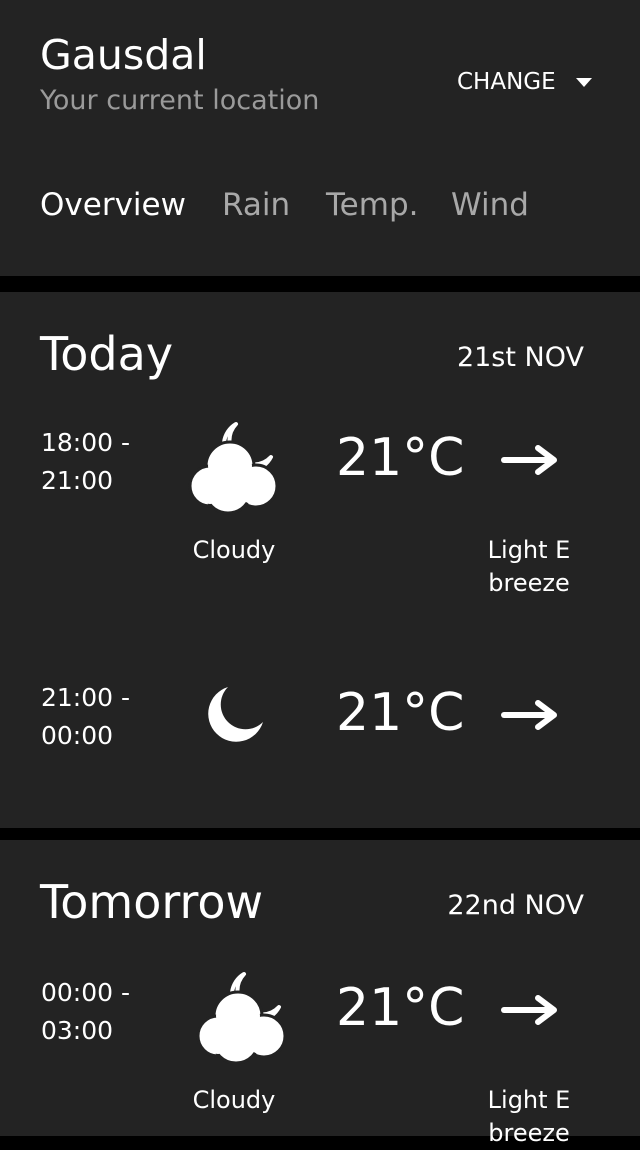 Image resolution: width=640 pixels, height=1150 pixels. Describe the element at coordinates (107, 354) in the screenshot. I see `day-title: Today` at that location.